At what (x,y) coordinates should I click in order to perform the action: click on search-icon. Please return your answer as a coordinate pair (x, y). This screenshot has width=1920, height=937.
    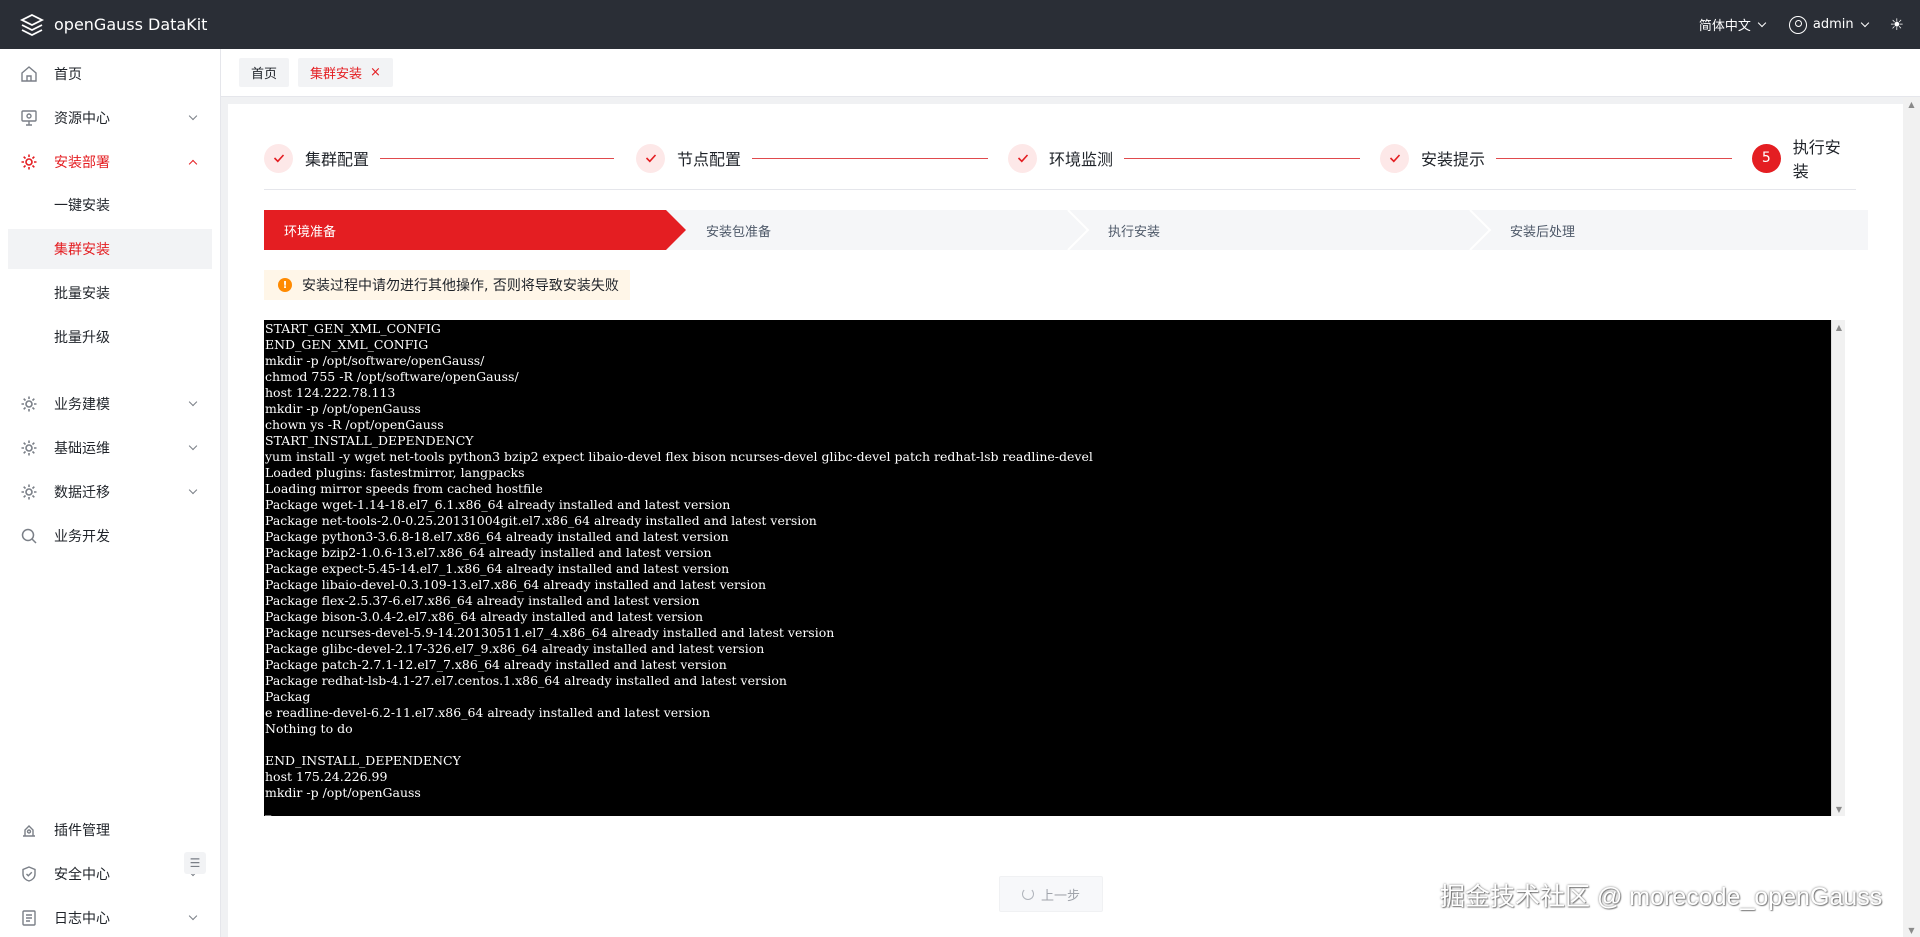
    Looking at the image, I should click on (29, 536).